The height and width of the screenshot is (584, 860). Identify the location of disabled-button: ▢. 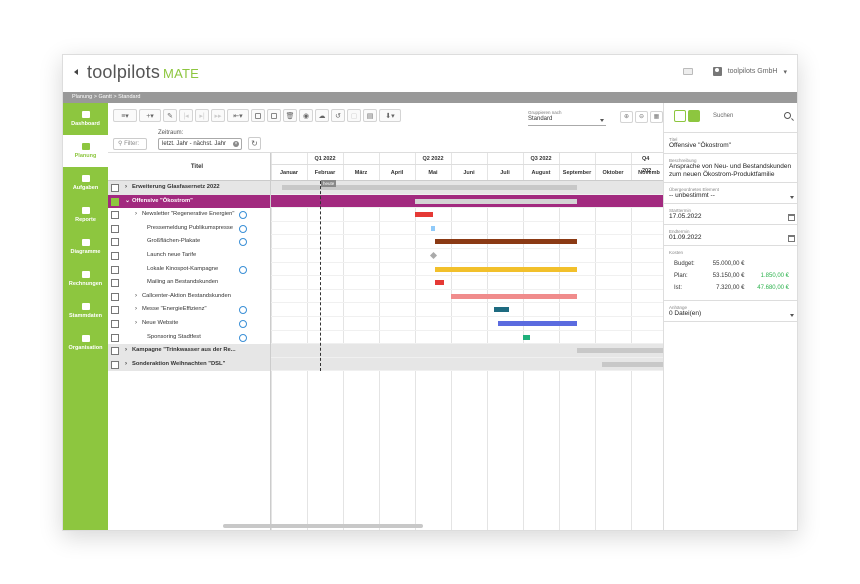
(354, 115).